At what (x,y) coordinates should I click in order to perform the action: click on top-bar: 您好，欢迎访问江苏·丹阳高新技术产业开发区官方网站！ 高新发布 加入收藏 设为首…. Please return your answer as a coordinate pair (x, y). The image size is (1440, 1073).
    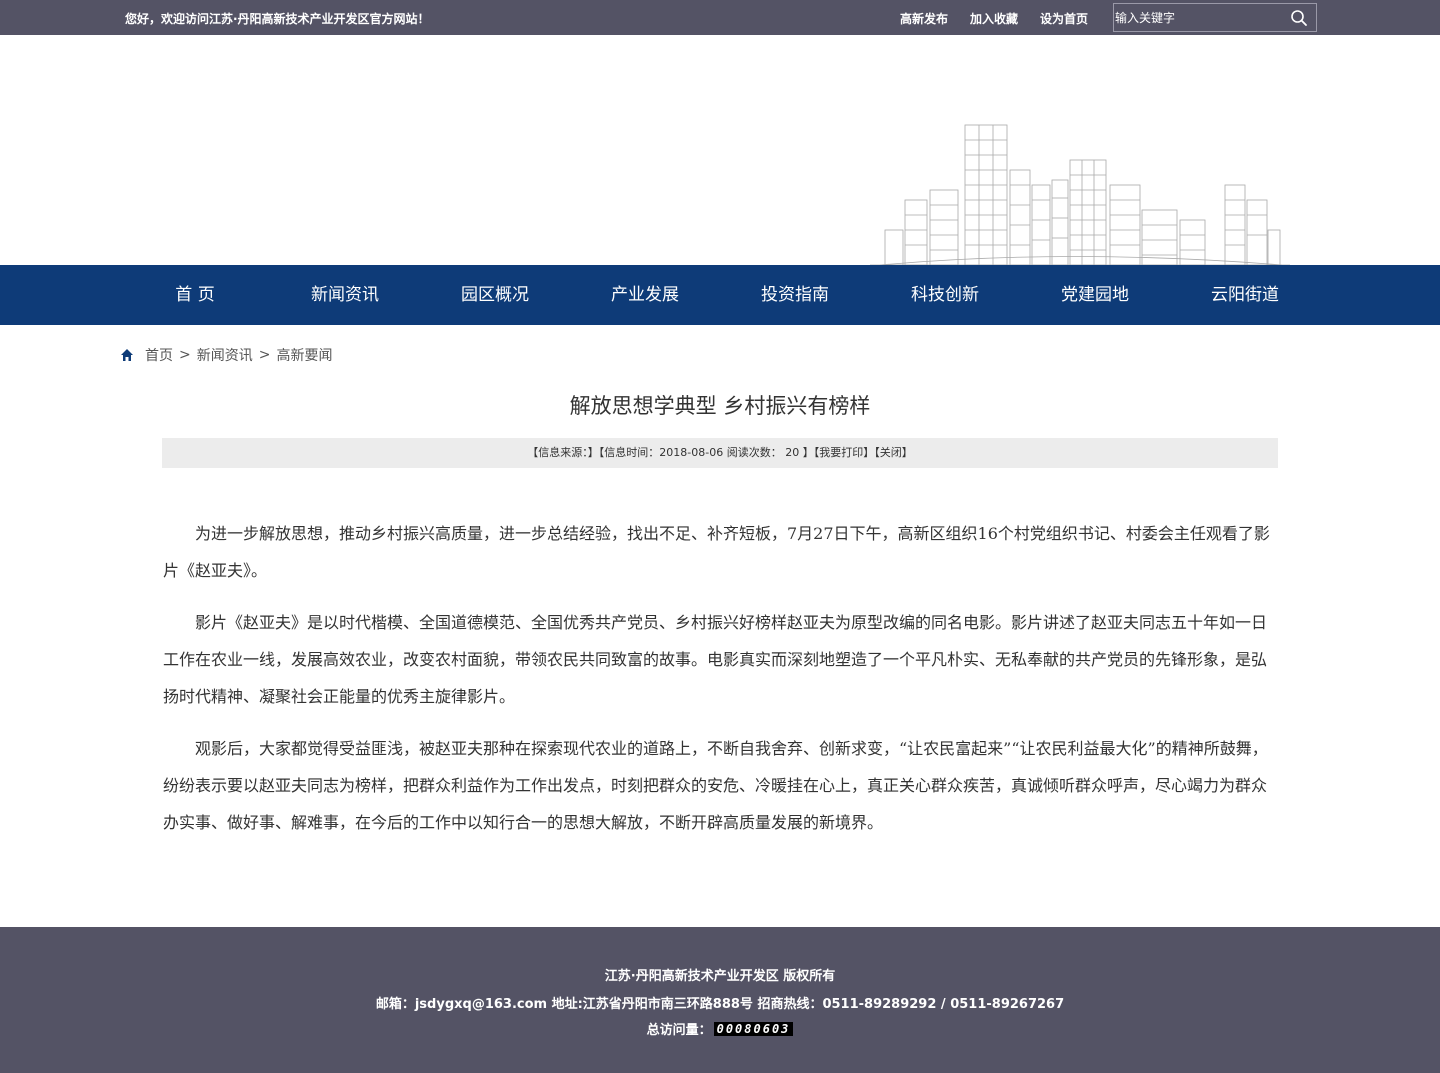
    Looking at the image, I should click on (720, 17).